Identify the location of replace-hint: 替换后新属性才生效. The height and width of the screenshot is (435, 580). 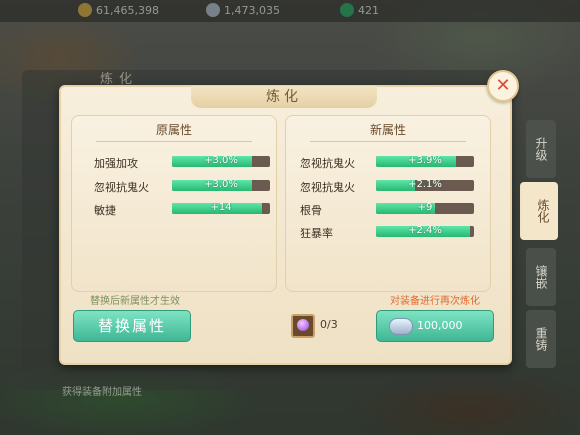
(135, 301).